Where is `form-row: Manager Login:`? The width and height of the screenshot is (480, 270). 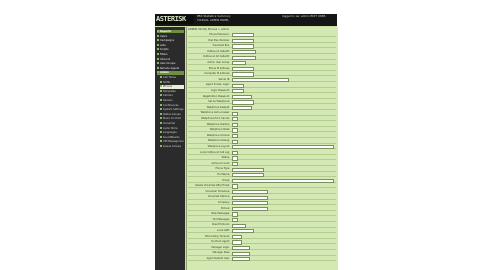
form-row: Manager Login: is located at coordinates (262, 248).